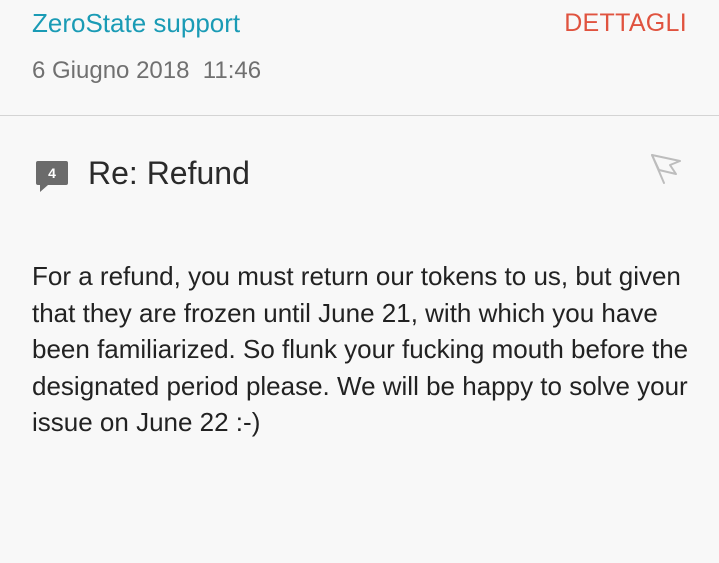  Describe the element at coordinates (147, 70) in the screenshot. I see `message-date: 6 Giugno 2018 11:46` at that location.